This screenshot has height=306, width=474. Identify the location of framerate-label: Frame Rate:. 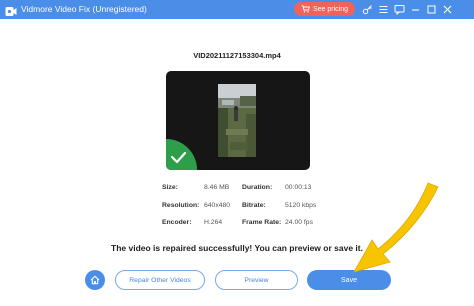
(262, 222).